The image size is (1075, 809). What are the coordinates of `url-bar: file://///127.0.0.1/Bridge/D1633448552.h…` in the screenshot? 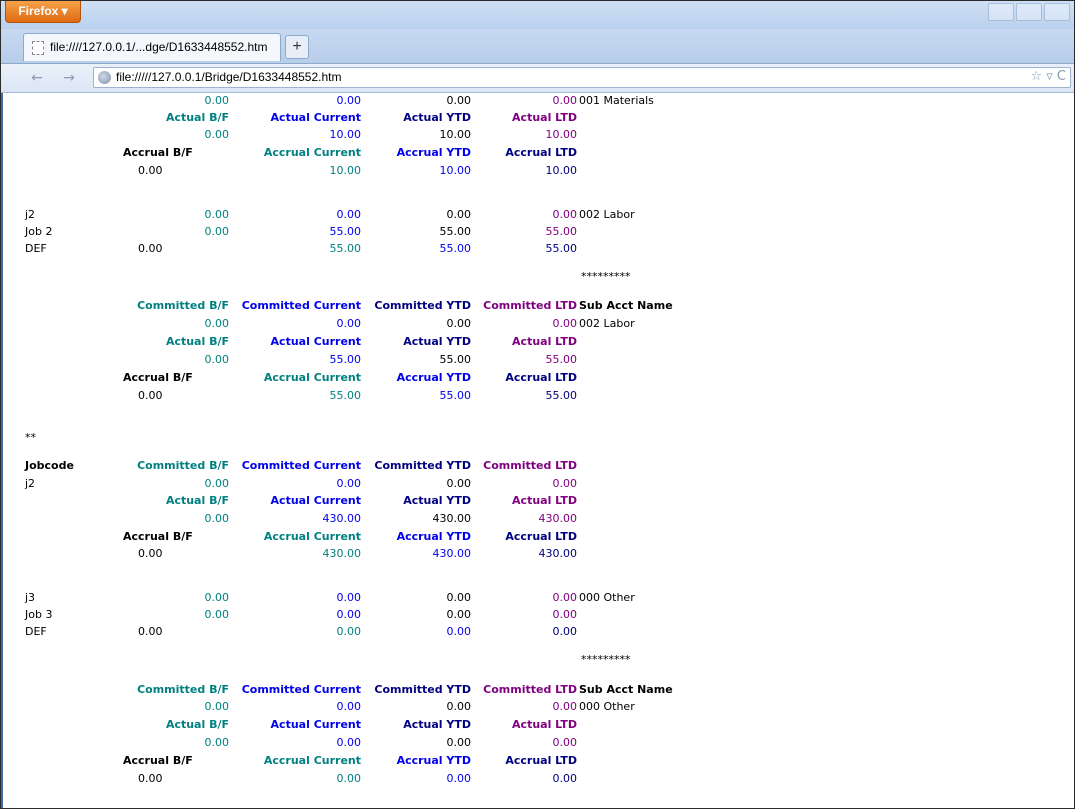 It's located at (582, 77).